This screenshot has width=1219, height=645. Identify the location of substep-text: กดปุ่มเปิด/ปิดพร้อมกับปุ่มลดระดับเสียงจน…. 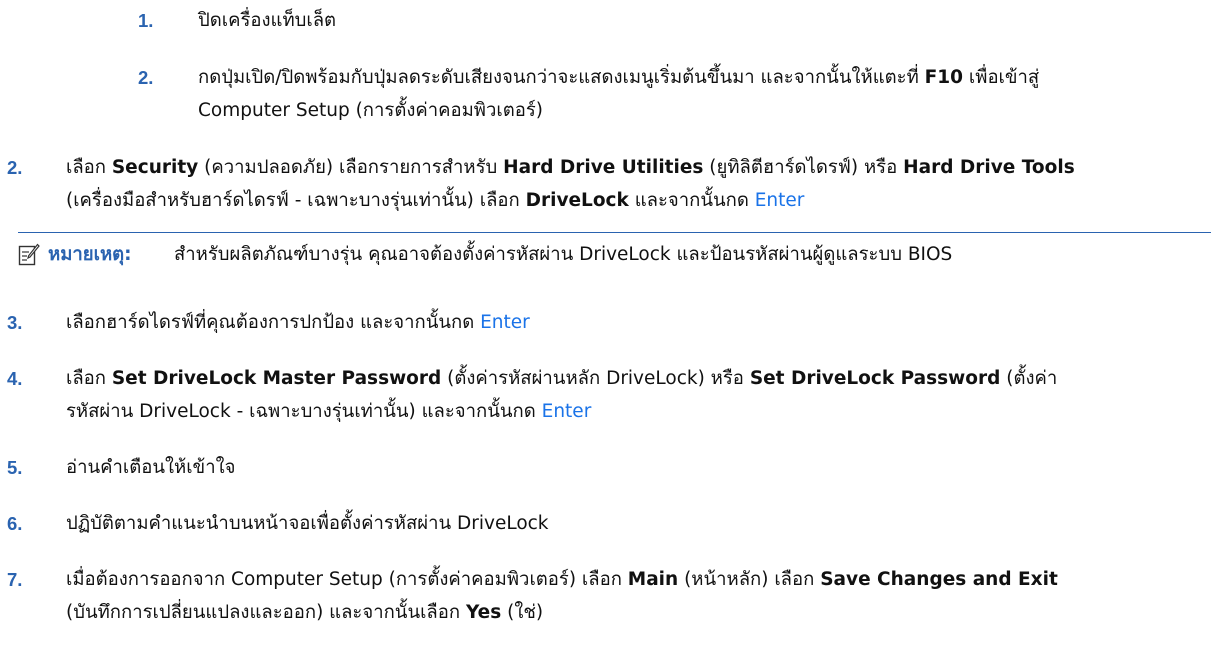
(619, 94).